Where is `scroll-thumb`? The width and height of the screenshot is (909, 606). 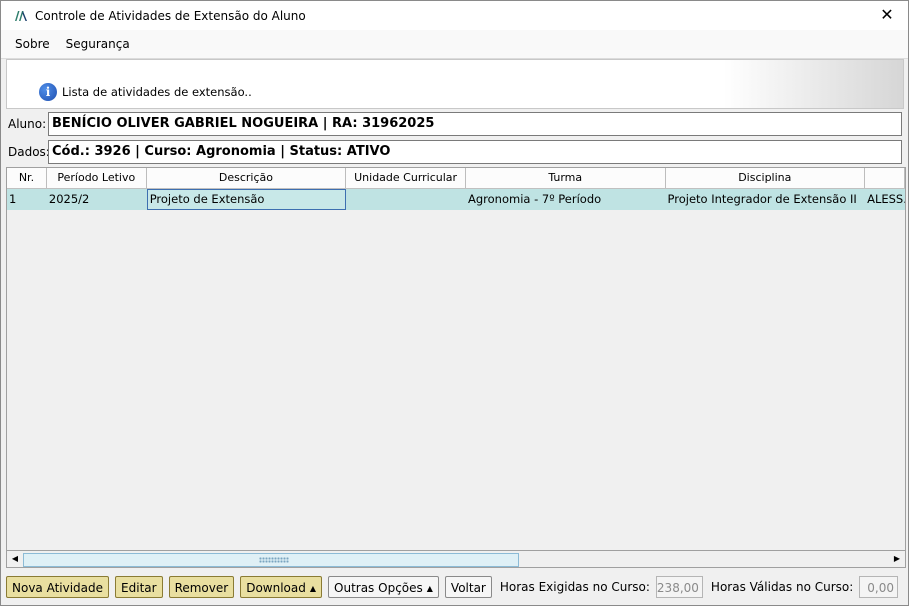
scroll-thumb is located at coordinates (271, 560).